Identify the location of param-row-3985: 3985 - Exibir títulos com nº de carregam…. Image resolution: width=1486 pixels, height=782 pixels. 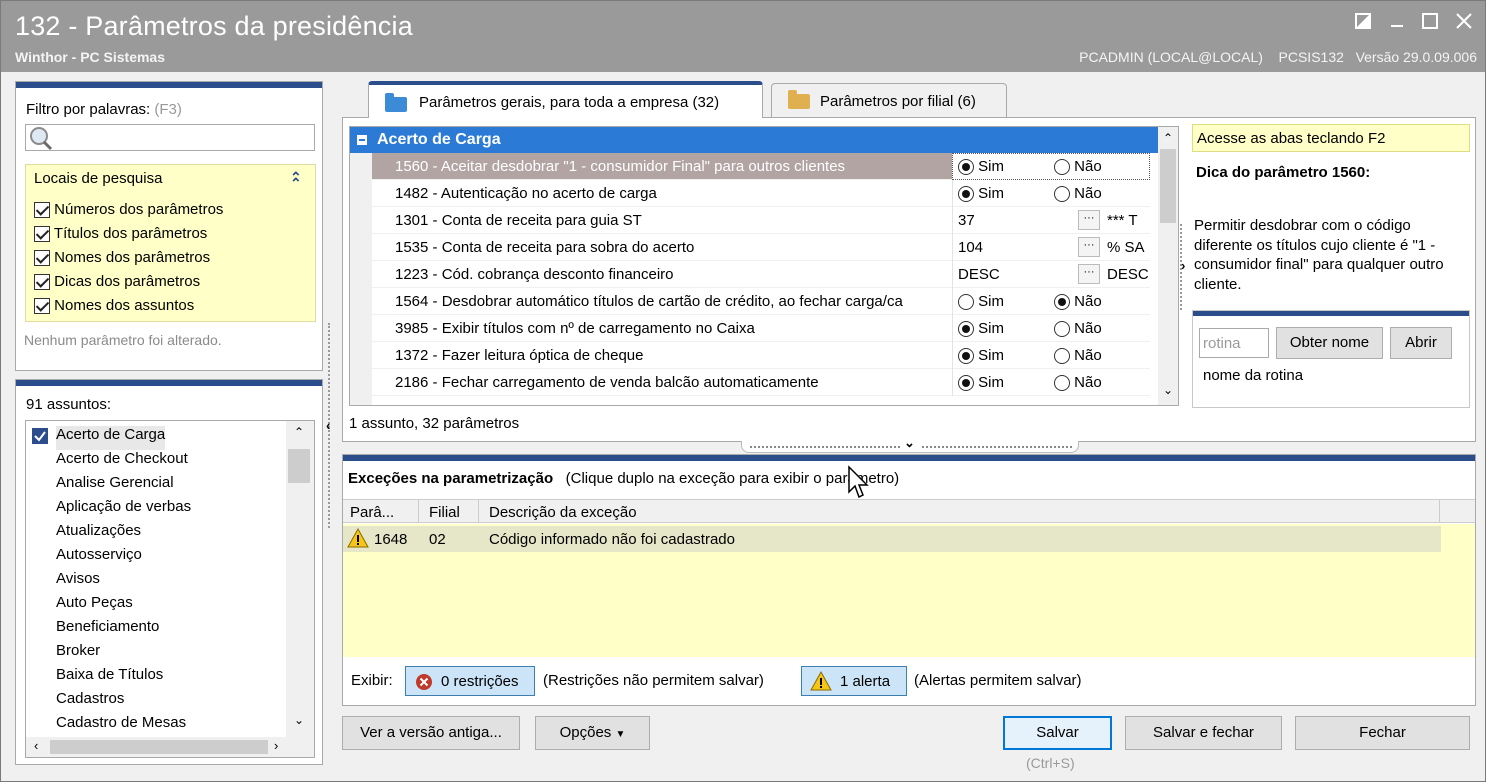
(761, 328).